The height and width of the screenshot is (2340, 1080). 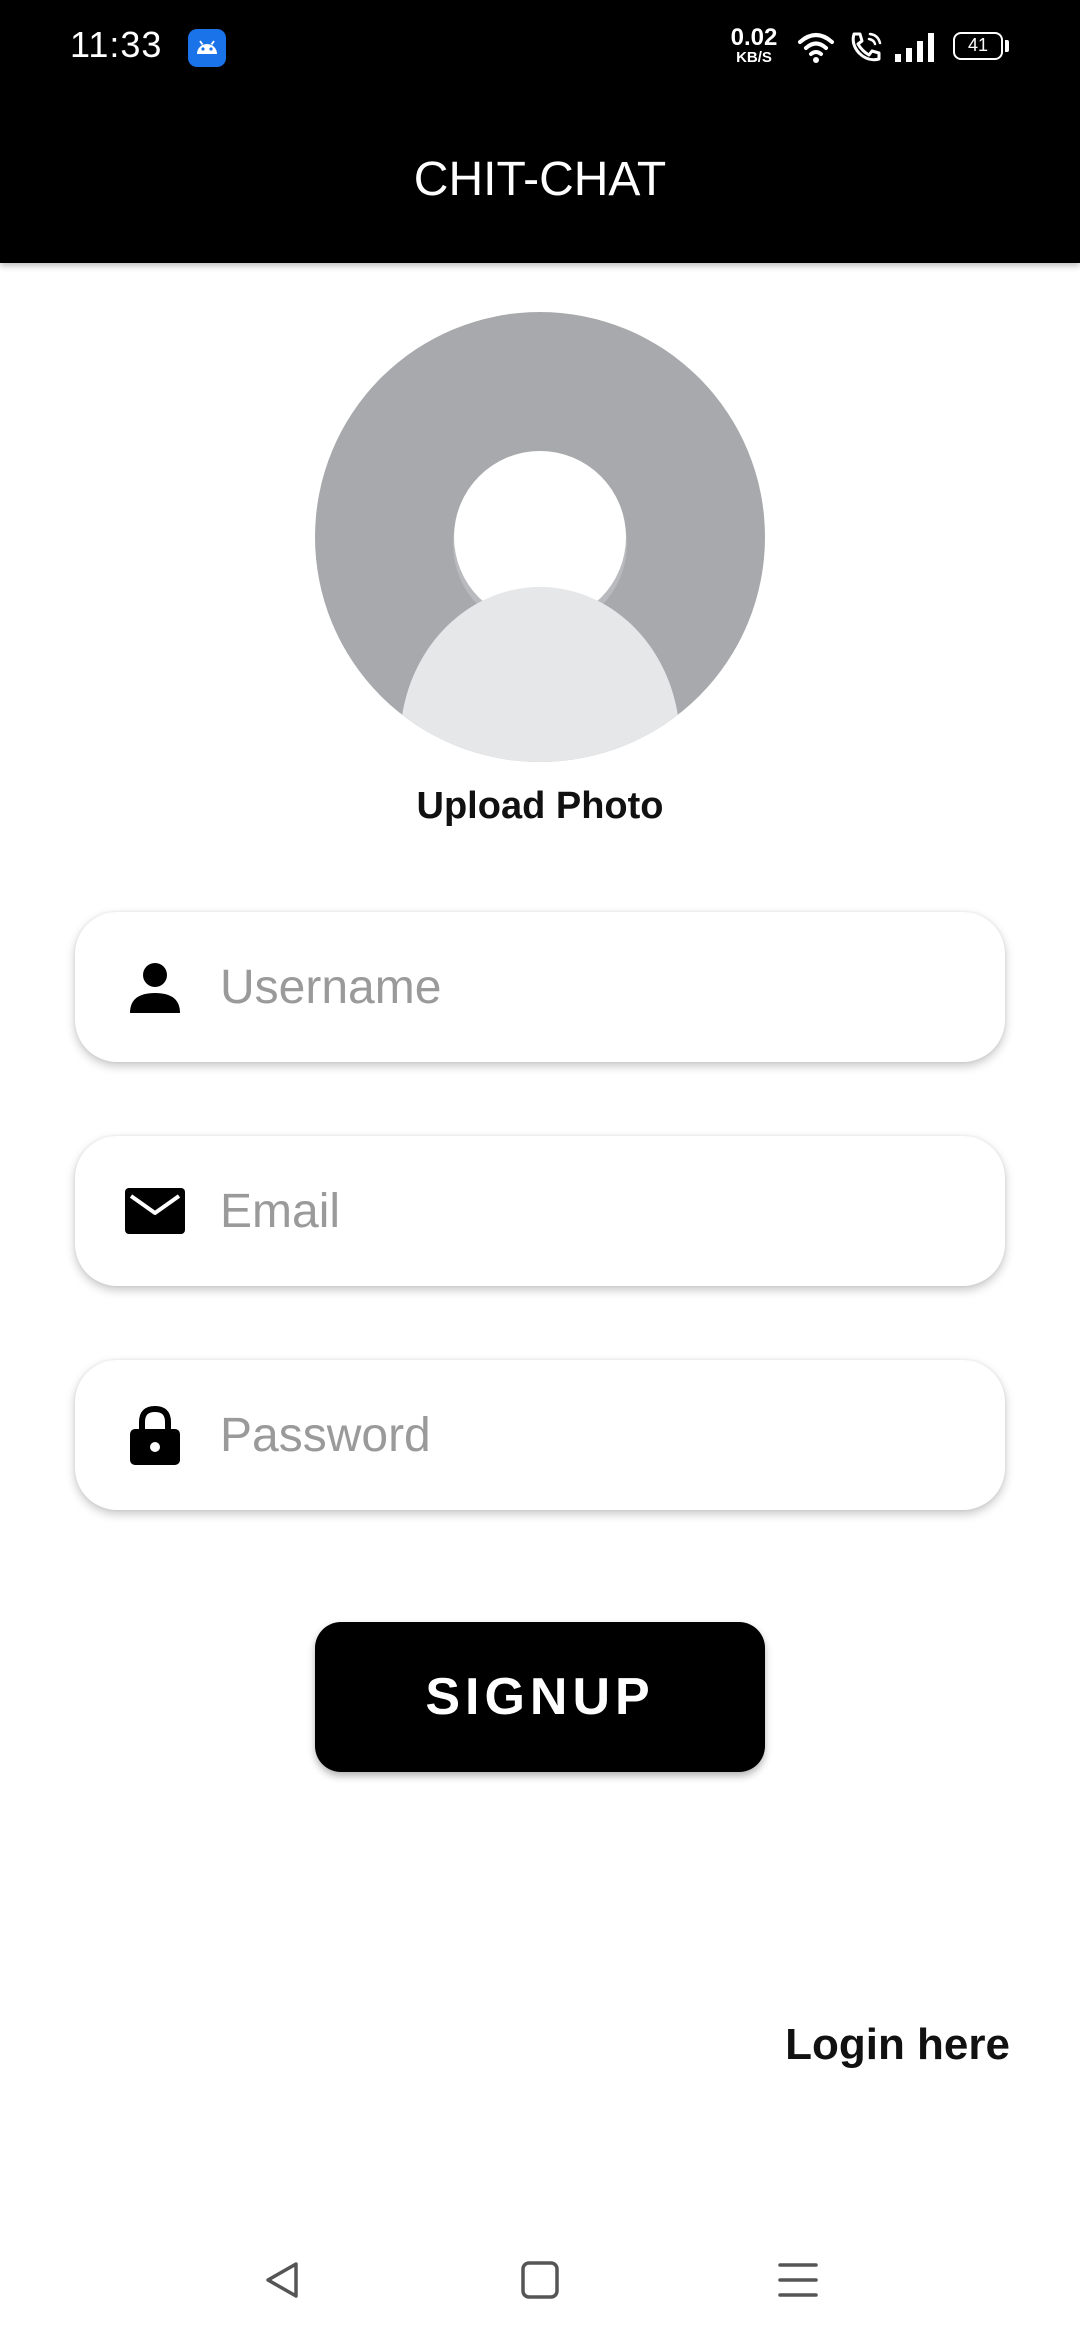 I want to click on username-input, so click(x=600, y=987).